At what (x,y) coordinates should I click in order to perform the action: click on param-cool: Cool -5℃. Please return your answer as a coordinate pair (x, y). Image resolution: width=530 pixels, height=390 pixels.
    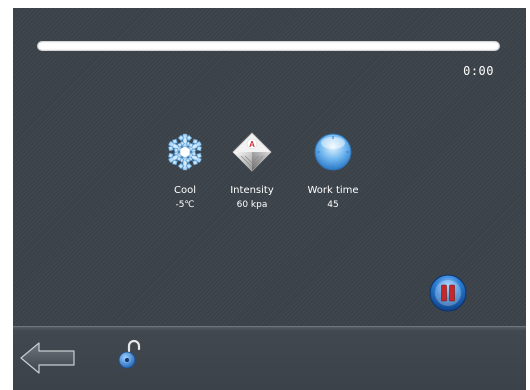
    Looking at the image, I should click on (185, 171).